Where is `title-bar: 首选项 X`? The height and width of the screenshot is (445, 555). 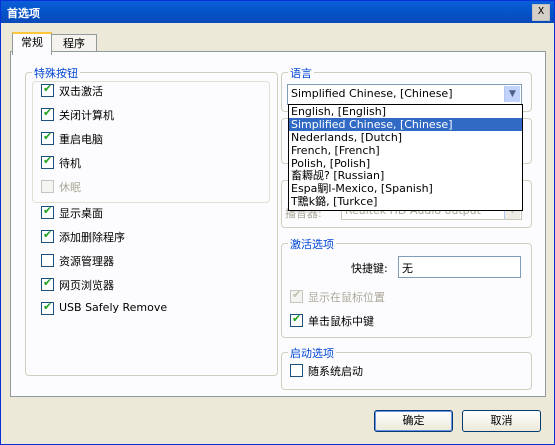
title-bar: 首选项 X is located at coordinates (277, 12).